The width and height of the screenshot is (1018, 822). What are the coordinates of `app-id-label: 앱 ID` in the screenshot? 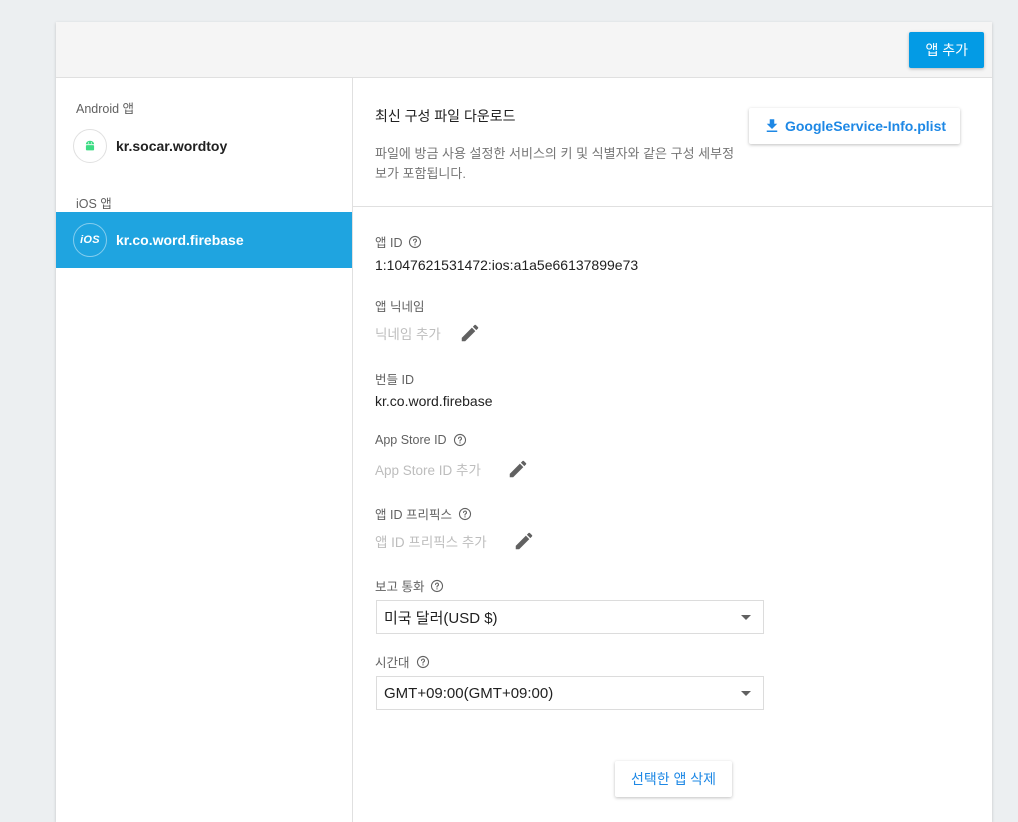 It's located at (389, 243).